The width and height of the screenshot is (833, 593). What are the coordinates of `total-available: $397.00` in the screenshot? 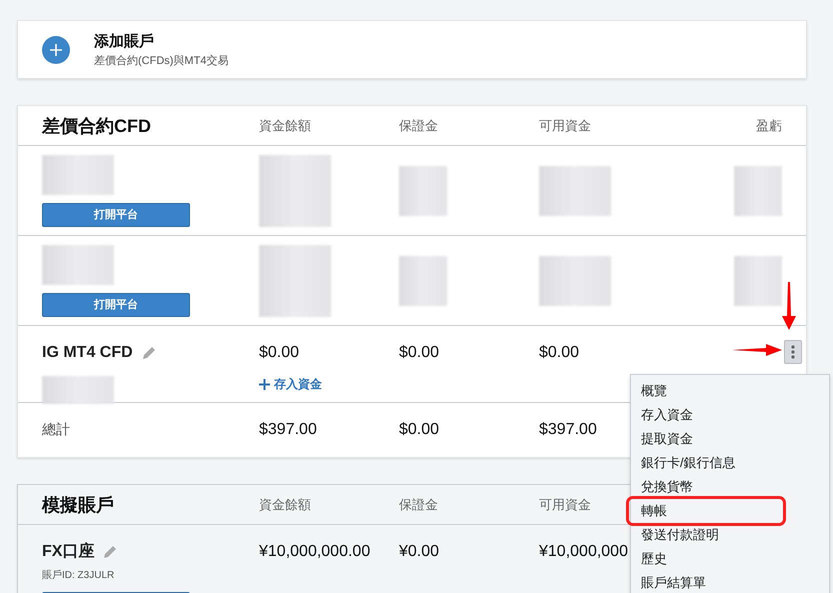 It's located at (568, 430).